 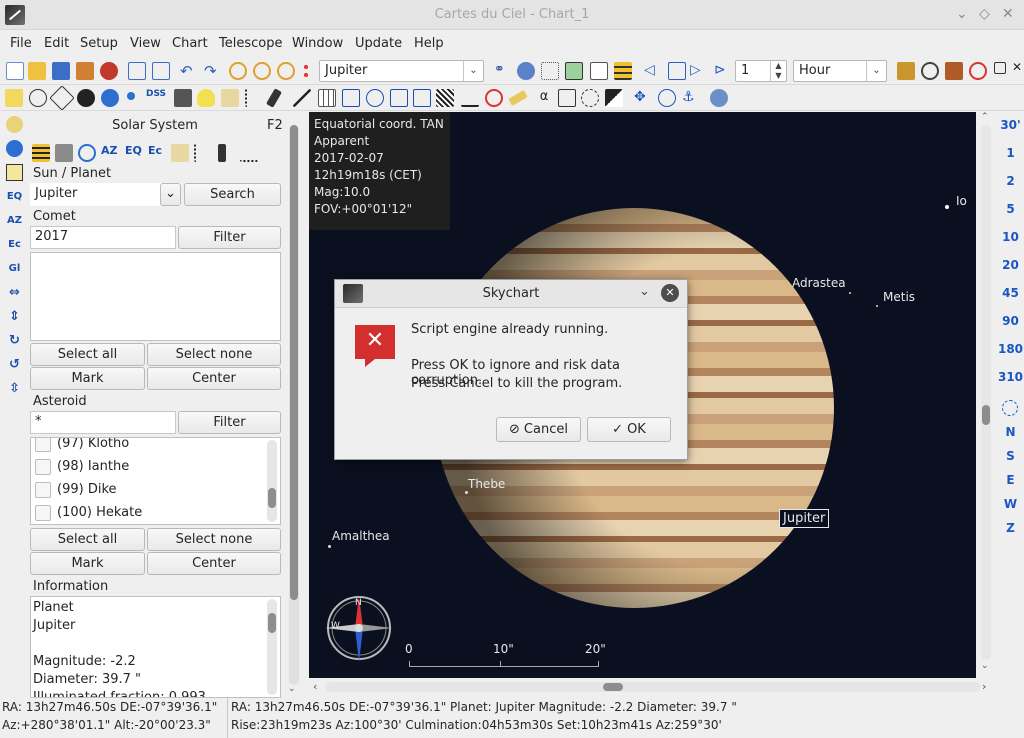 What do you see at coordinates (567, 98) in the screenshot?
I see `pointer-icon` at bounding box center [567, 98].